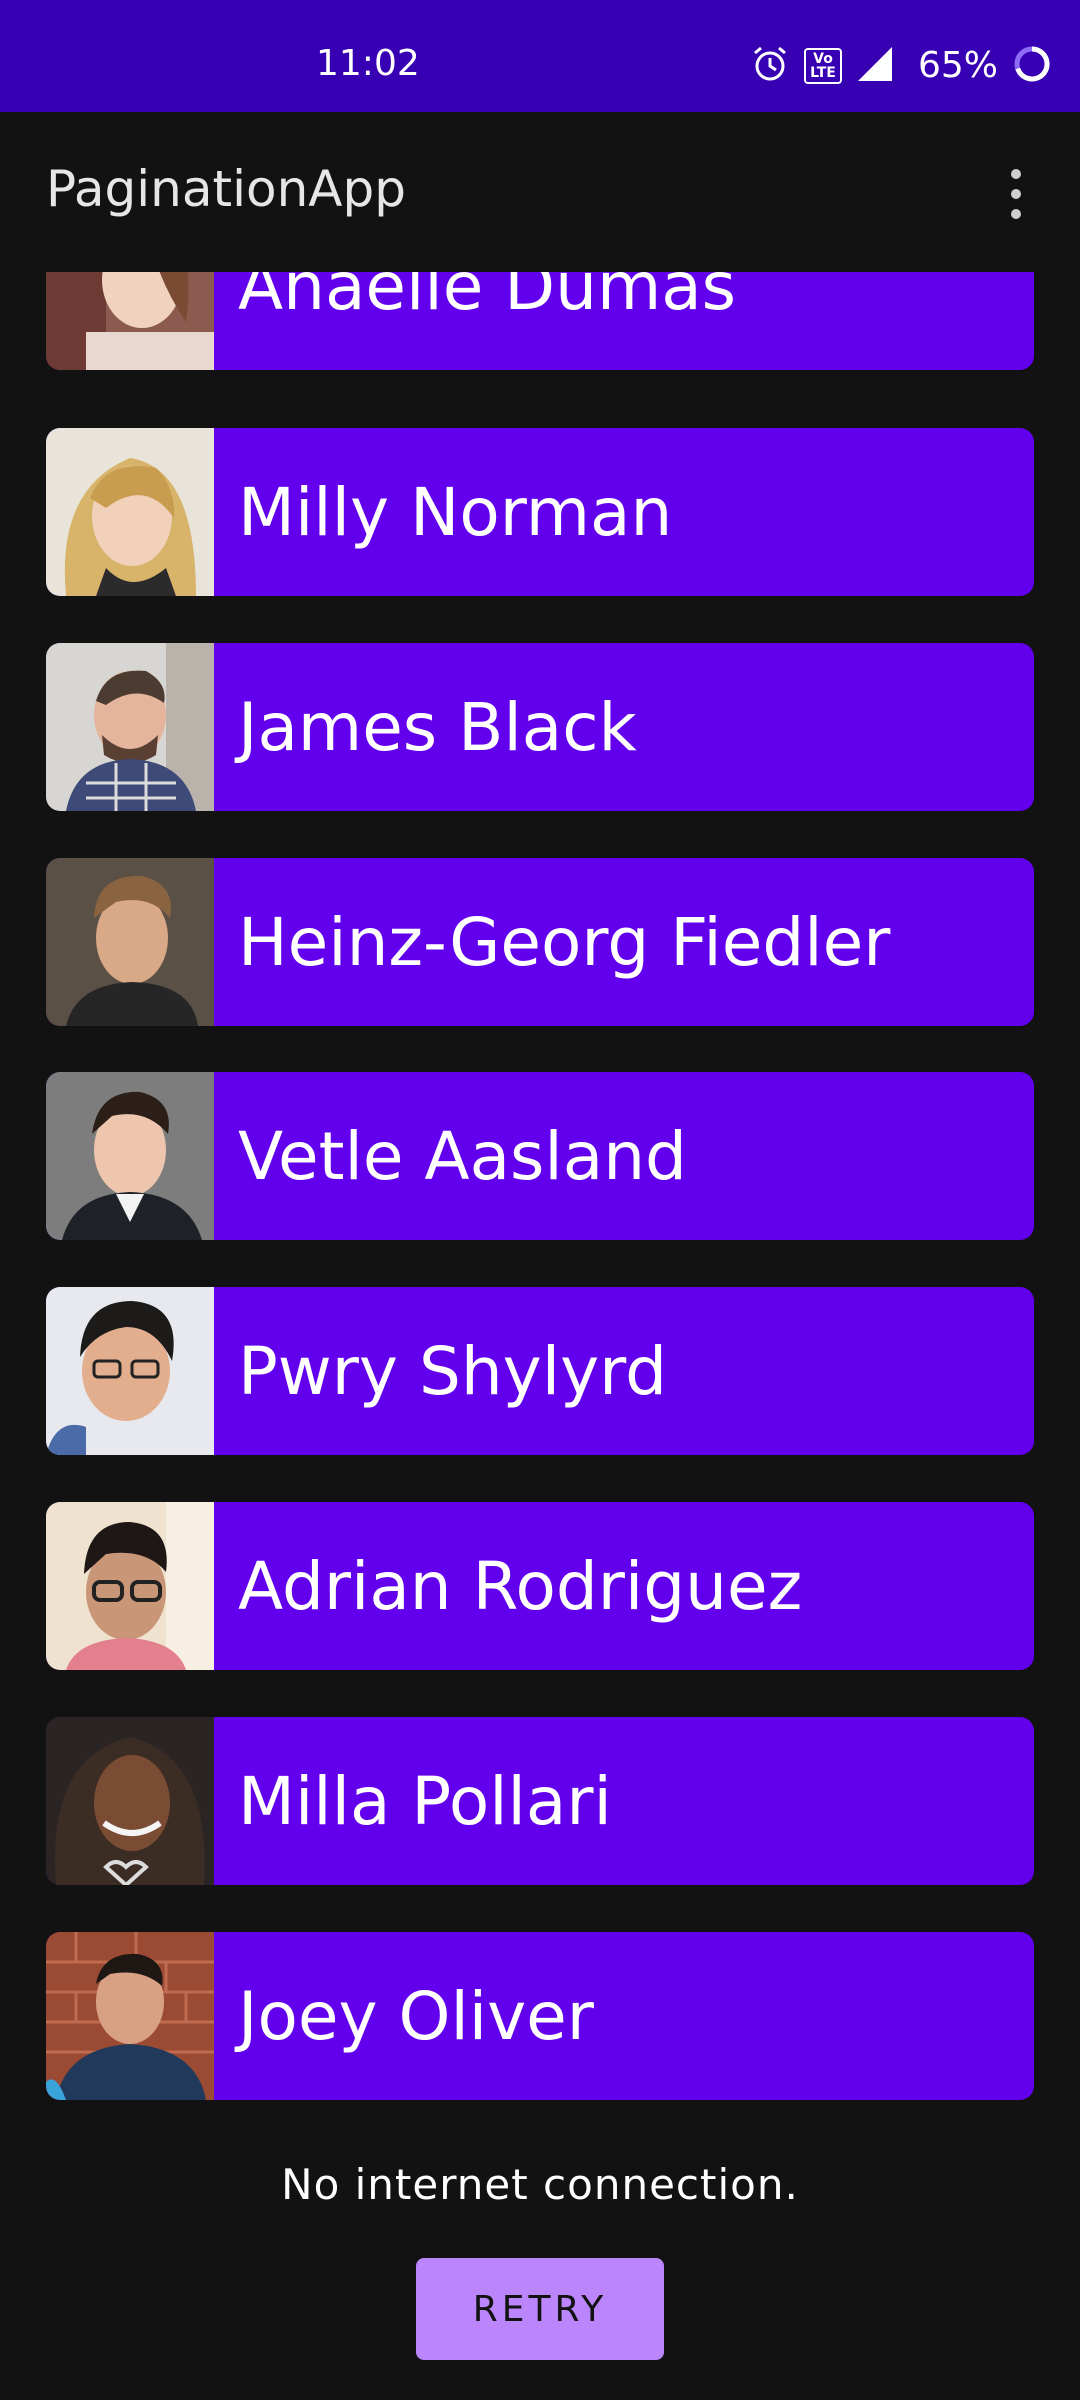 Image resolution: width=1080 pixels, height=2400 pixels. What do you see at coordinates (452, 1371) in the screenshot?
I see `user-name: Pwry Shylyrd` at bounding box center [452, 1371].